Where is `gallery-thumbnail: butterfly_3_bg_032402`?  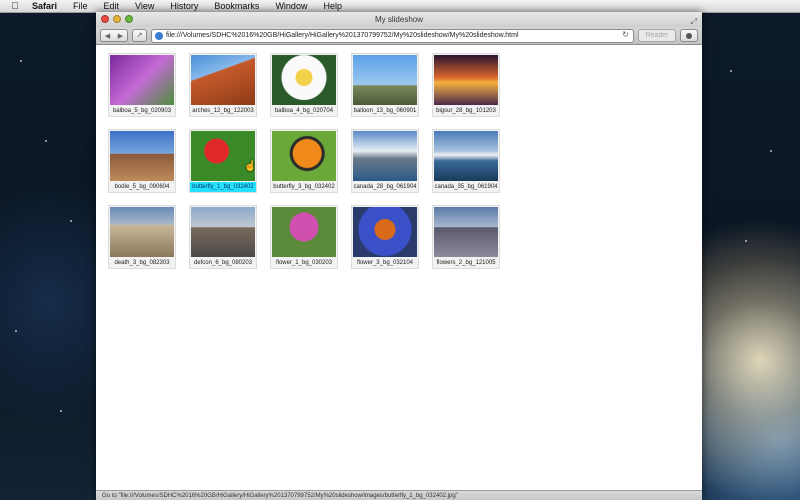
gallery-thumbnail: butterfly_3_bg_032402 is located at coordinates (304, 161).